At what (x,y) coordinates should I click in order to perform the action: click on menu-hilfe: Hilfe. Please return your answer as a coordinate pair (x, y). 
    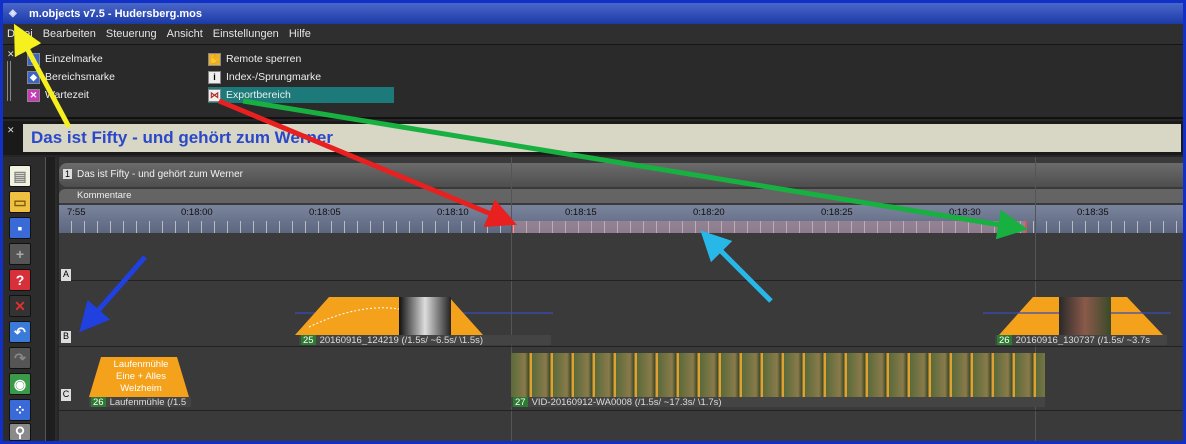
    Looking at the image, I should click on (300, 34).